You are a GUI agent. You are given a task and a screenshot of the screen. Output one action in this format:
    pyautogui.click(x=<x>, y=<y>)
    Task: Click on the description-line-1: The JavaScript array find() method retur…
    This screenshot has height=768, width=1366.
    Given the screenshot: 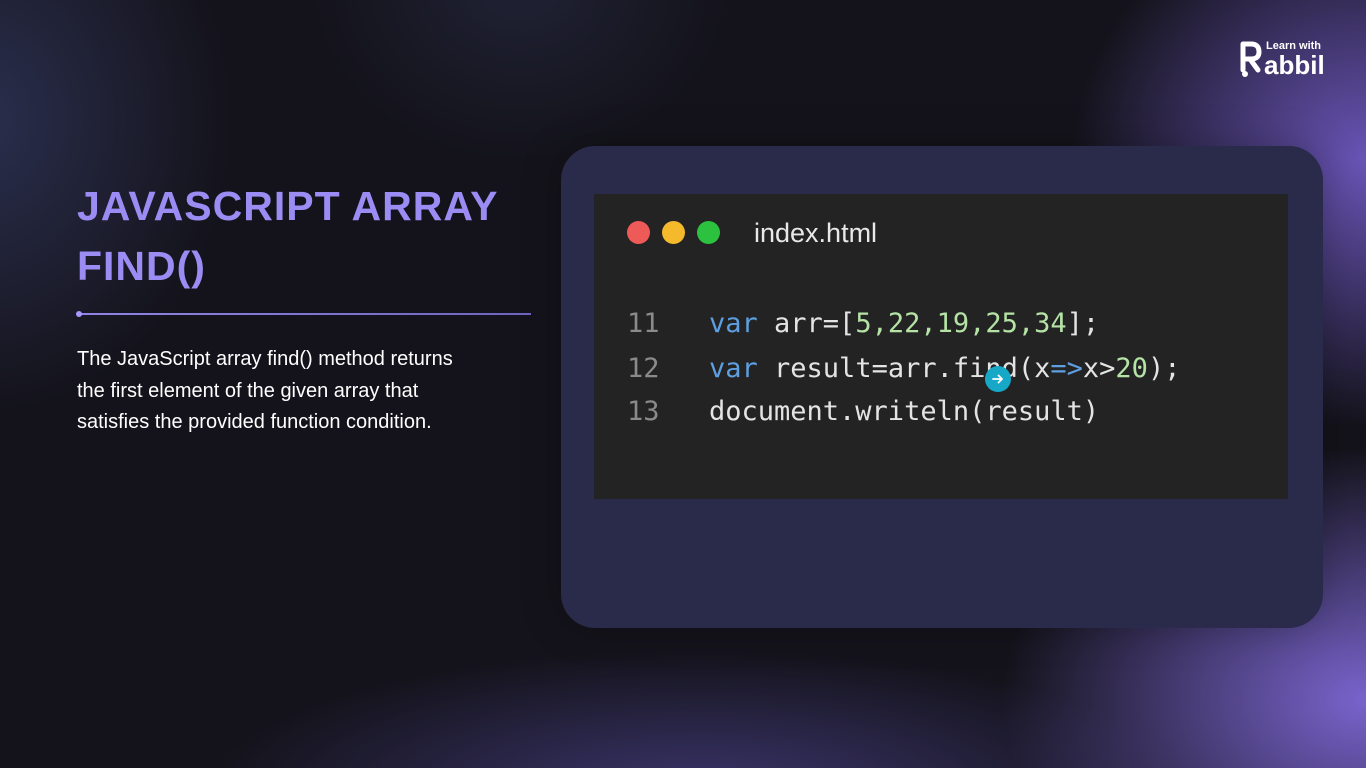 What is the action you would take?
    pyautogui.click(x=265, y=359)
    